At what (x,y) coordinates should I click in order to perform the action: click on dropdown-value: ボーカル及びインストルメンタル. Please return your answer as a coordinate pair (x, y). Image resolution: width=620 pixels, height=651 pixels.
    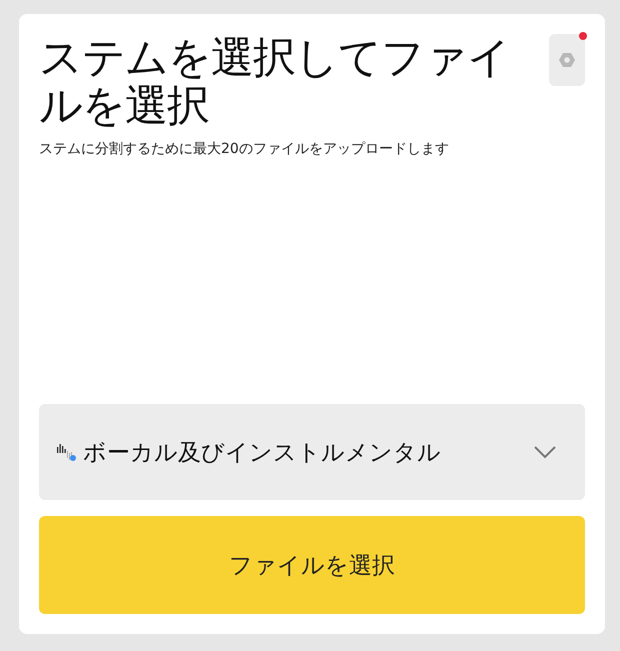
    Looking at the image, I should click on (262, 453).